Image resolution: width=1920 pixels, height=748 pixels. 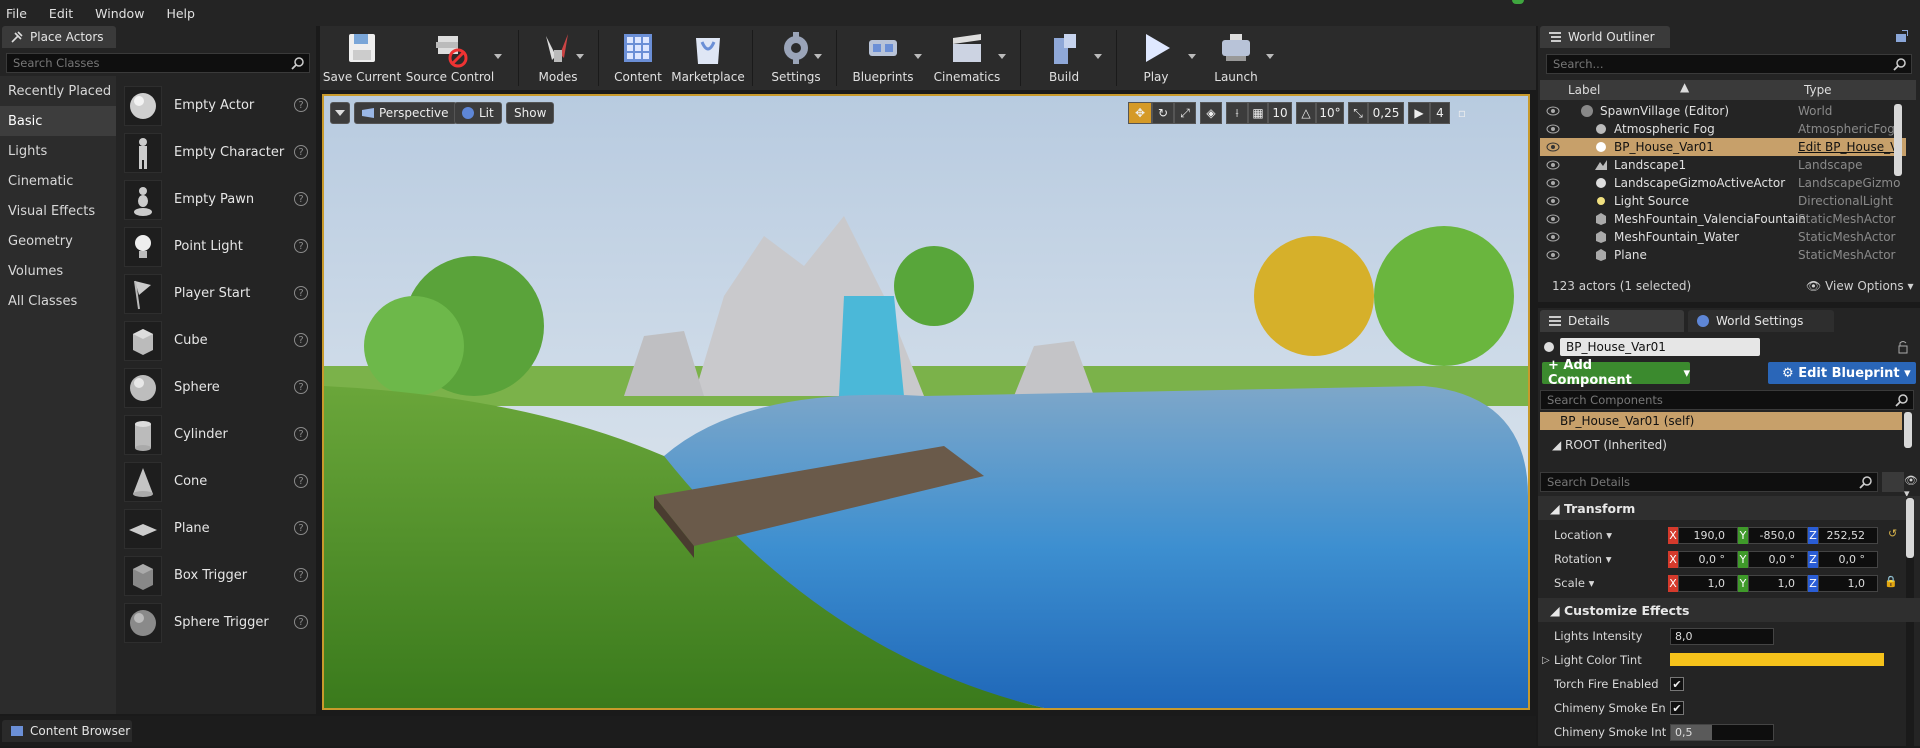 What do you see at coordinates (1684, 87) in the screenshot?
I see `sort-up-icon: ▲` at bounding box center [1684, 87].